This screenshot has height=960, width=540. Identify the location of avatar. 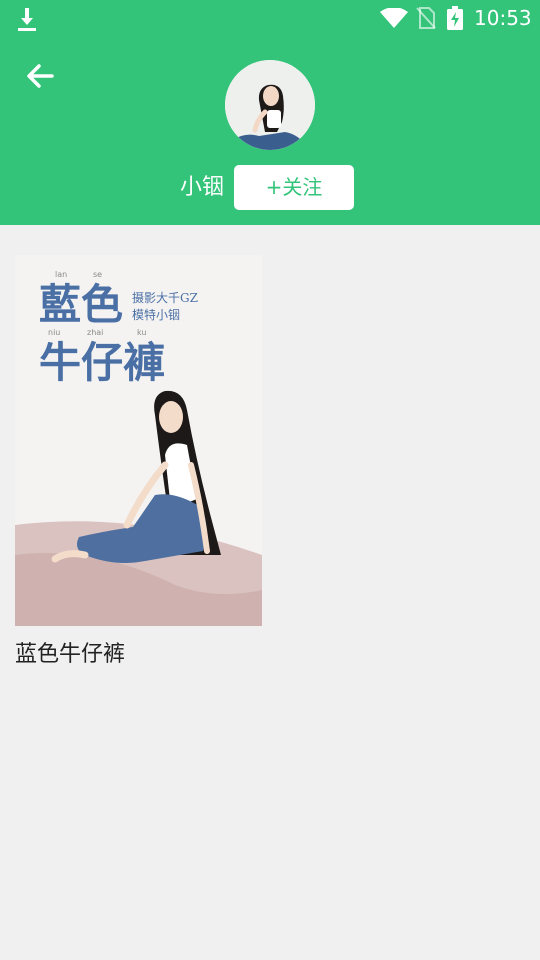
(270, 105).